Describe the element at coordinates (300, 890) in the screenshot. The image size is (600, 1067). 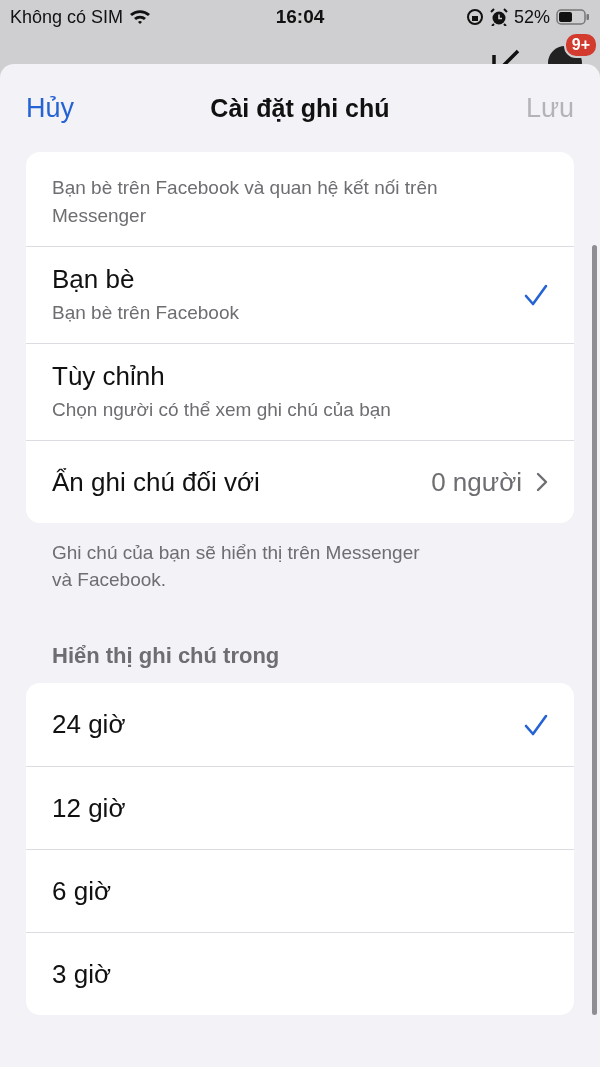
I see `duration-option: 6 giờ` at that location.